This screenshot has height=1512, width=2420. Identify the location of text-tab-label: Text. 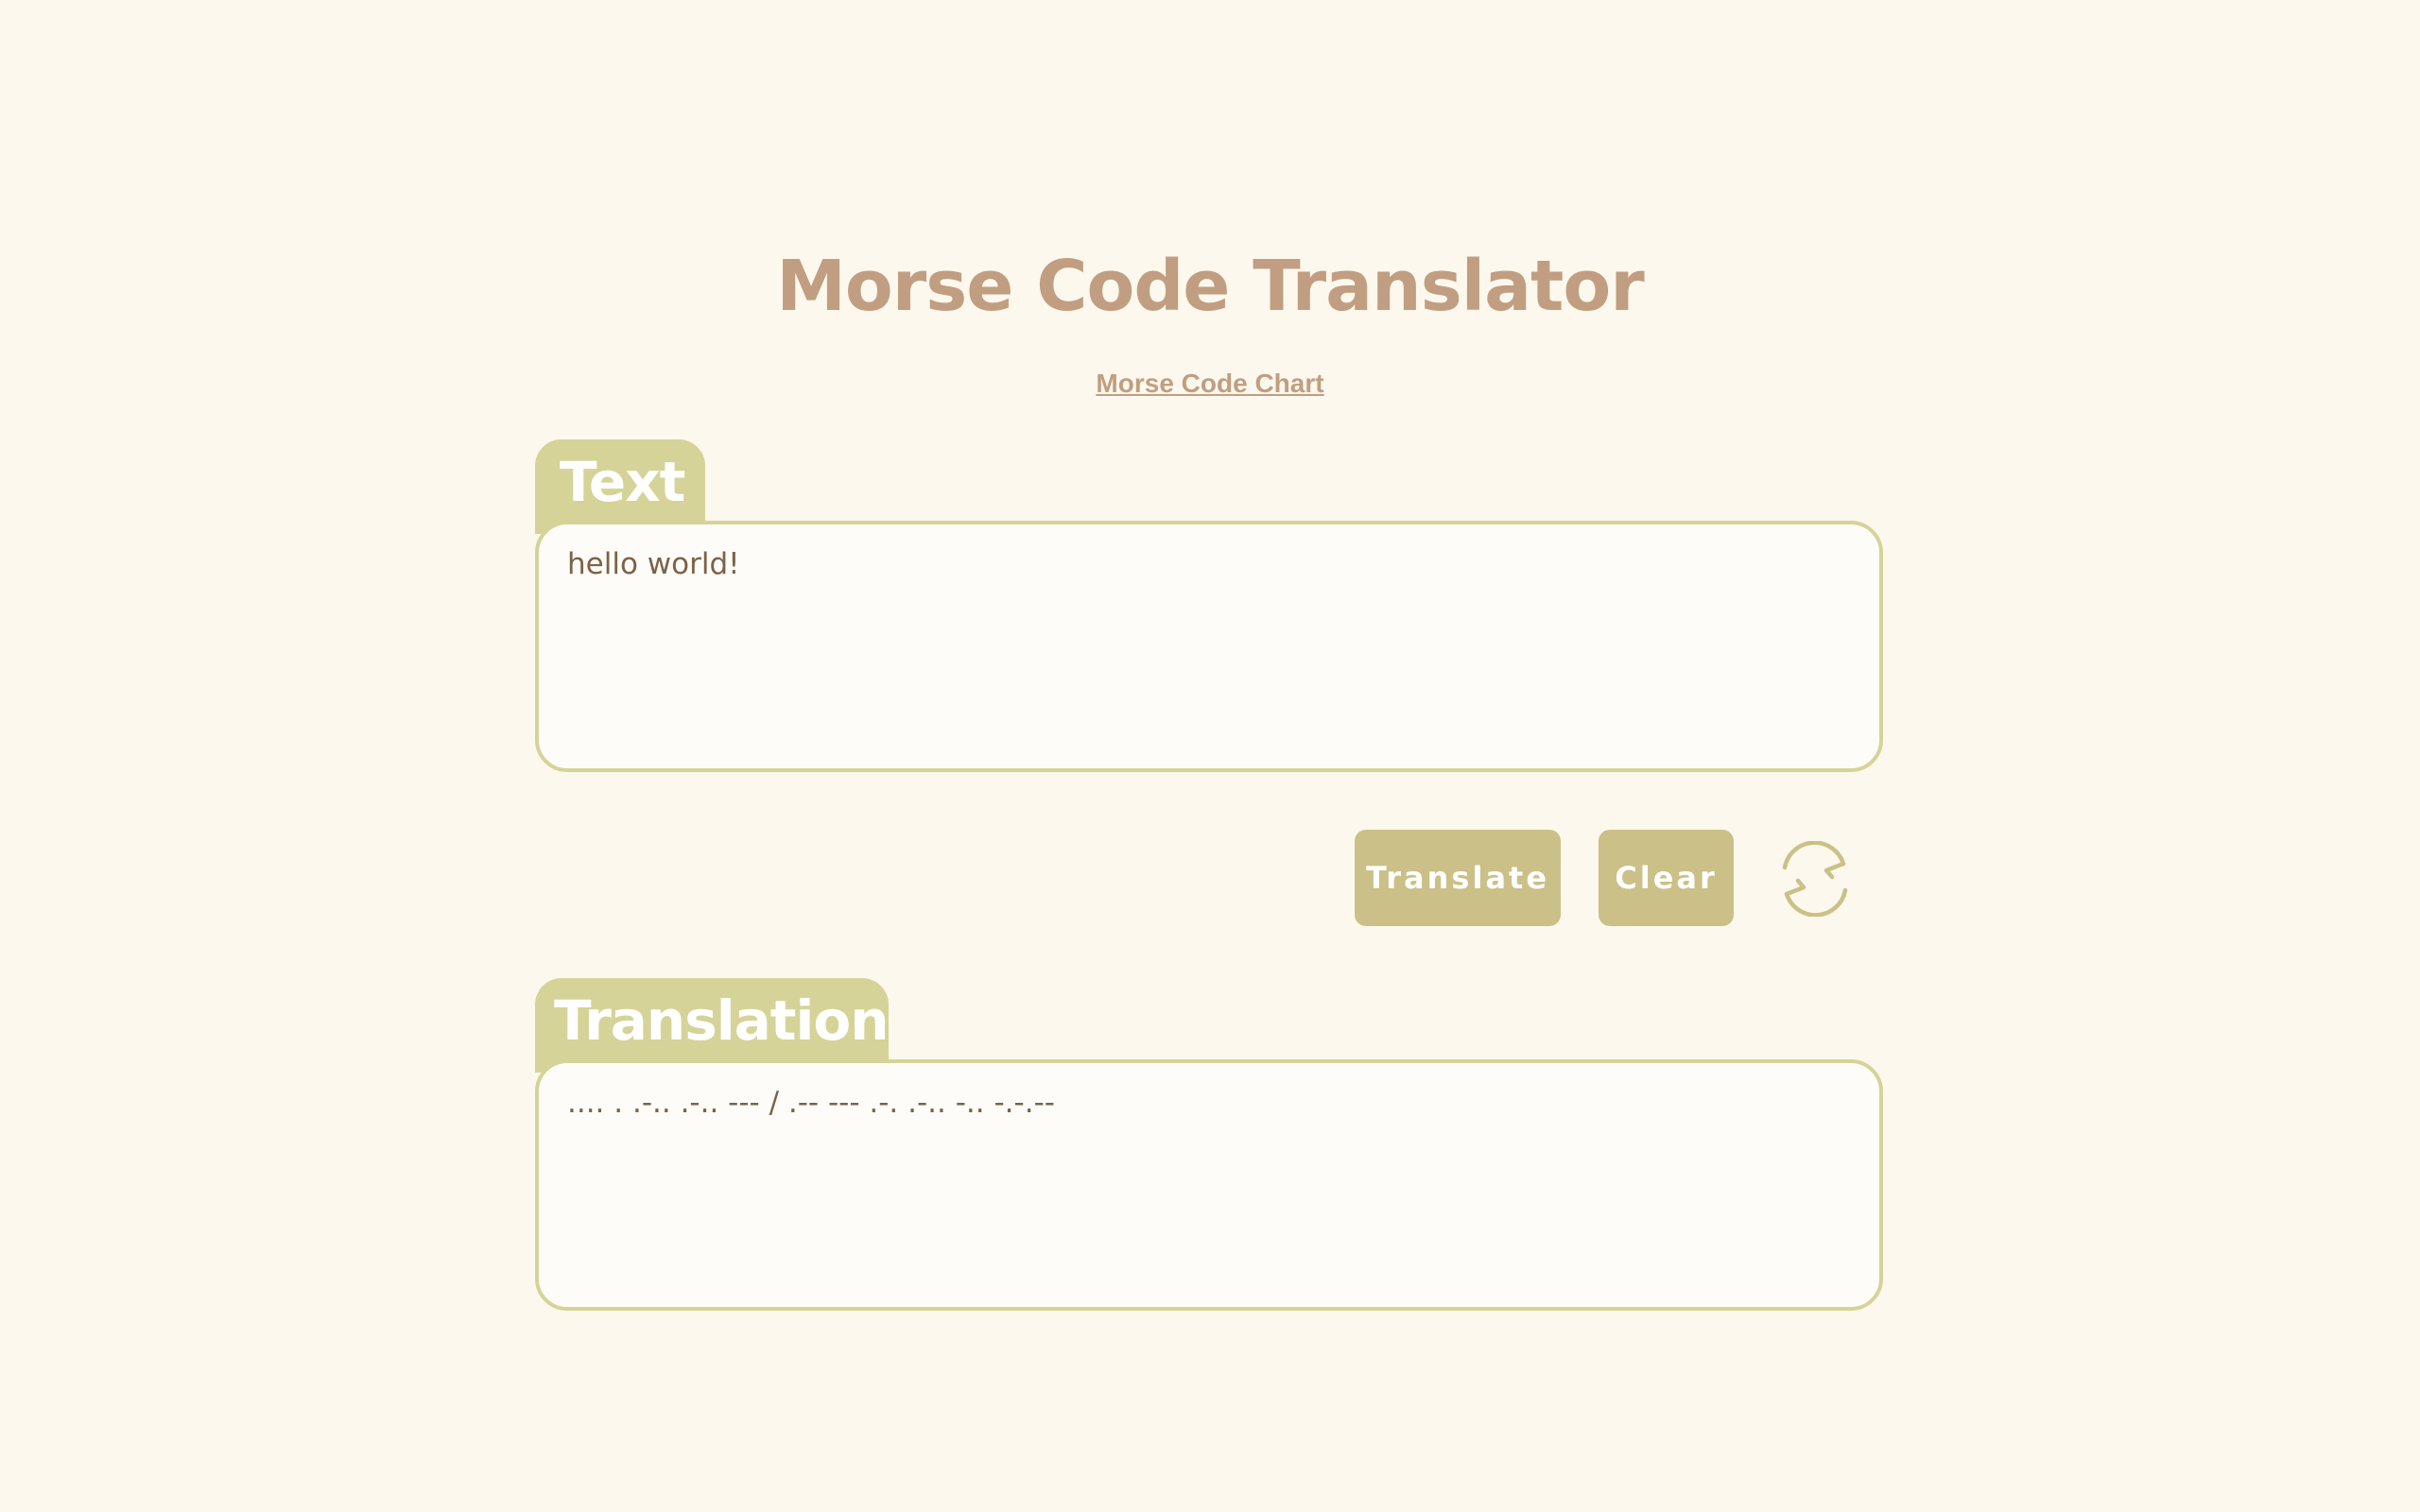
(620, 486).